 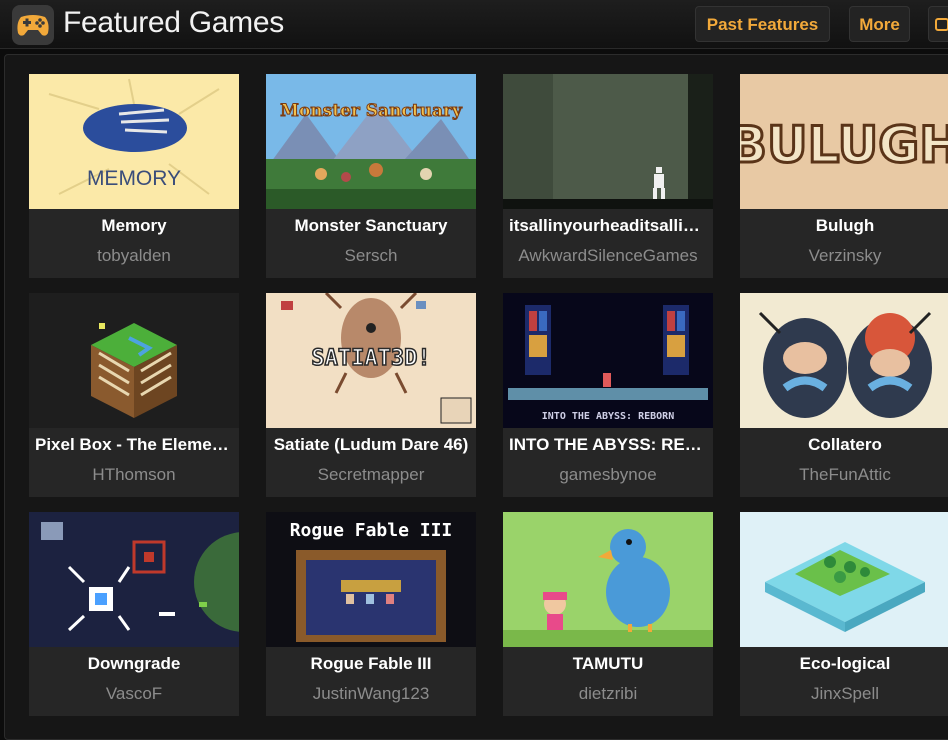 I want to click on game-title: Monster Sanctuary, so click(x=371, y=226).